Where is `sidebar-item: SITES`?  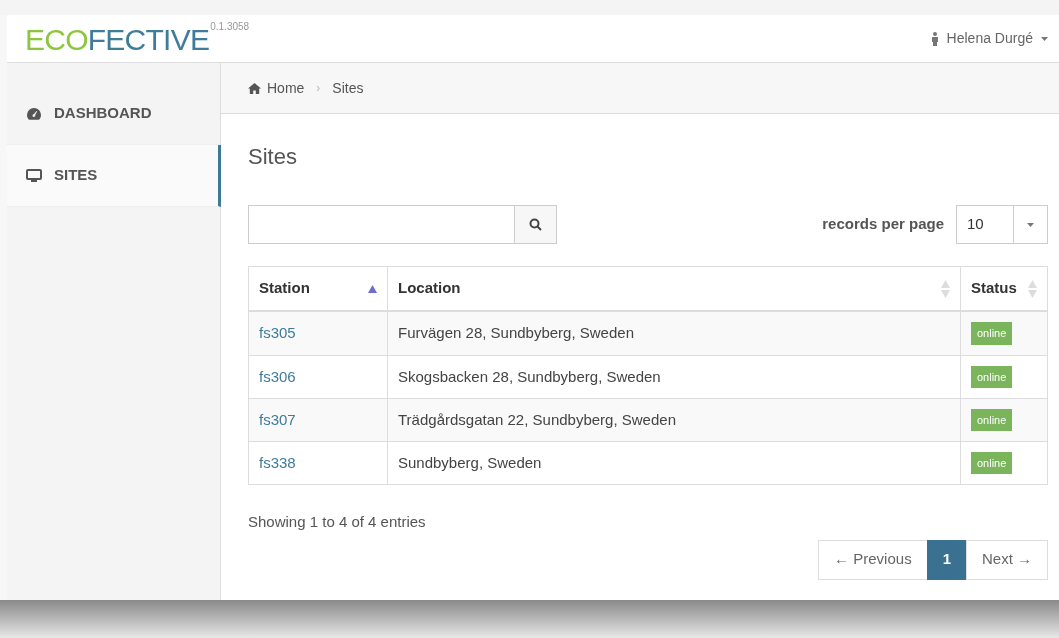 sidebar-item: SITES is located at coordinates (114, 176).